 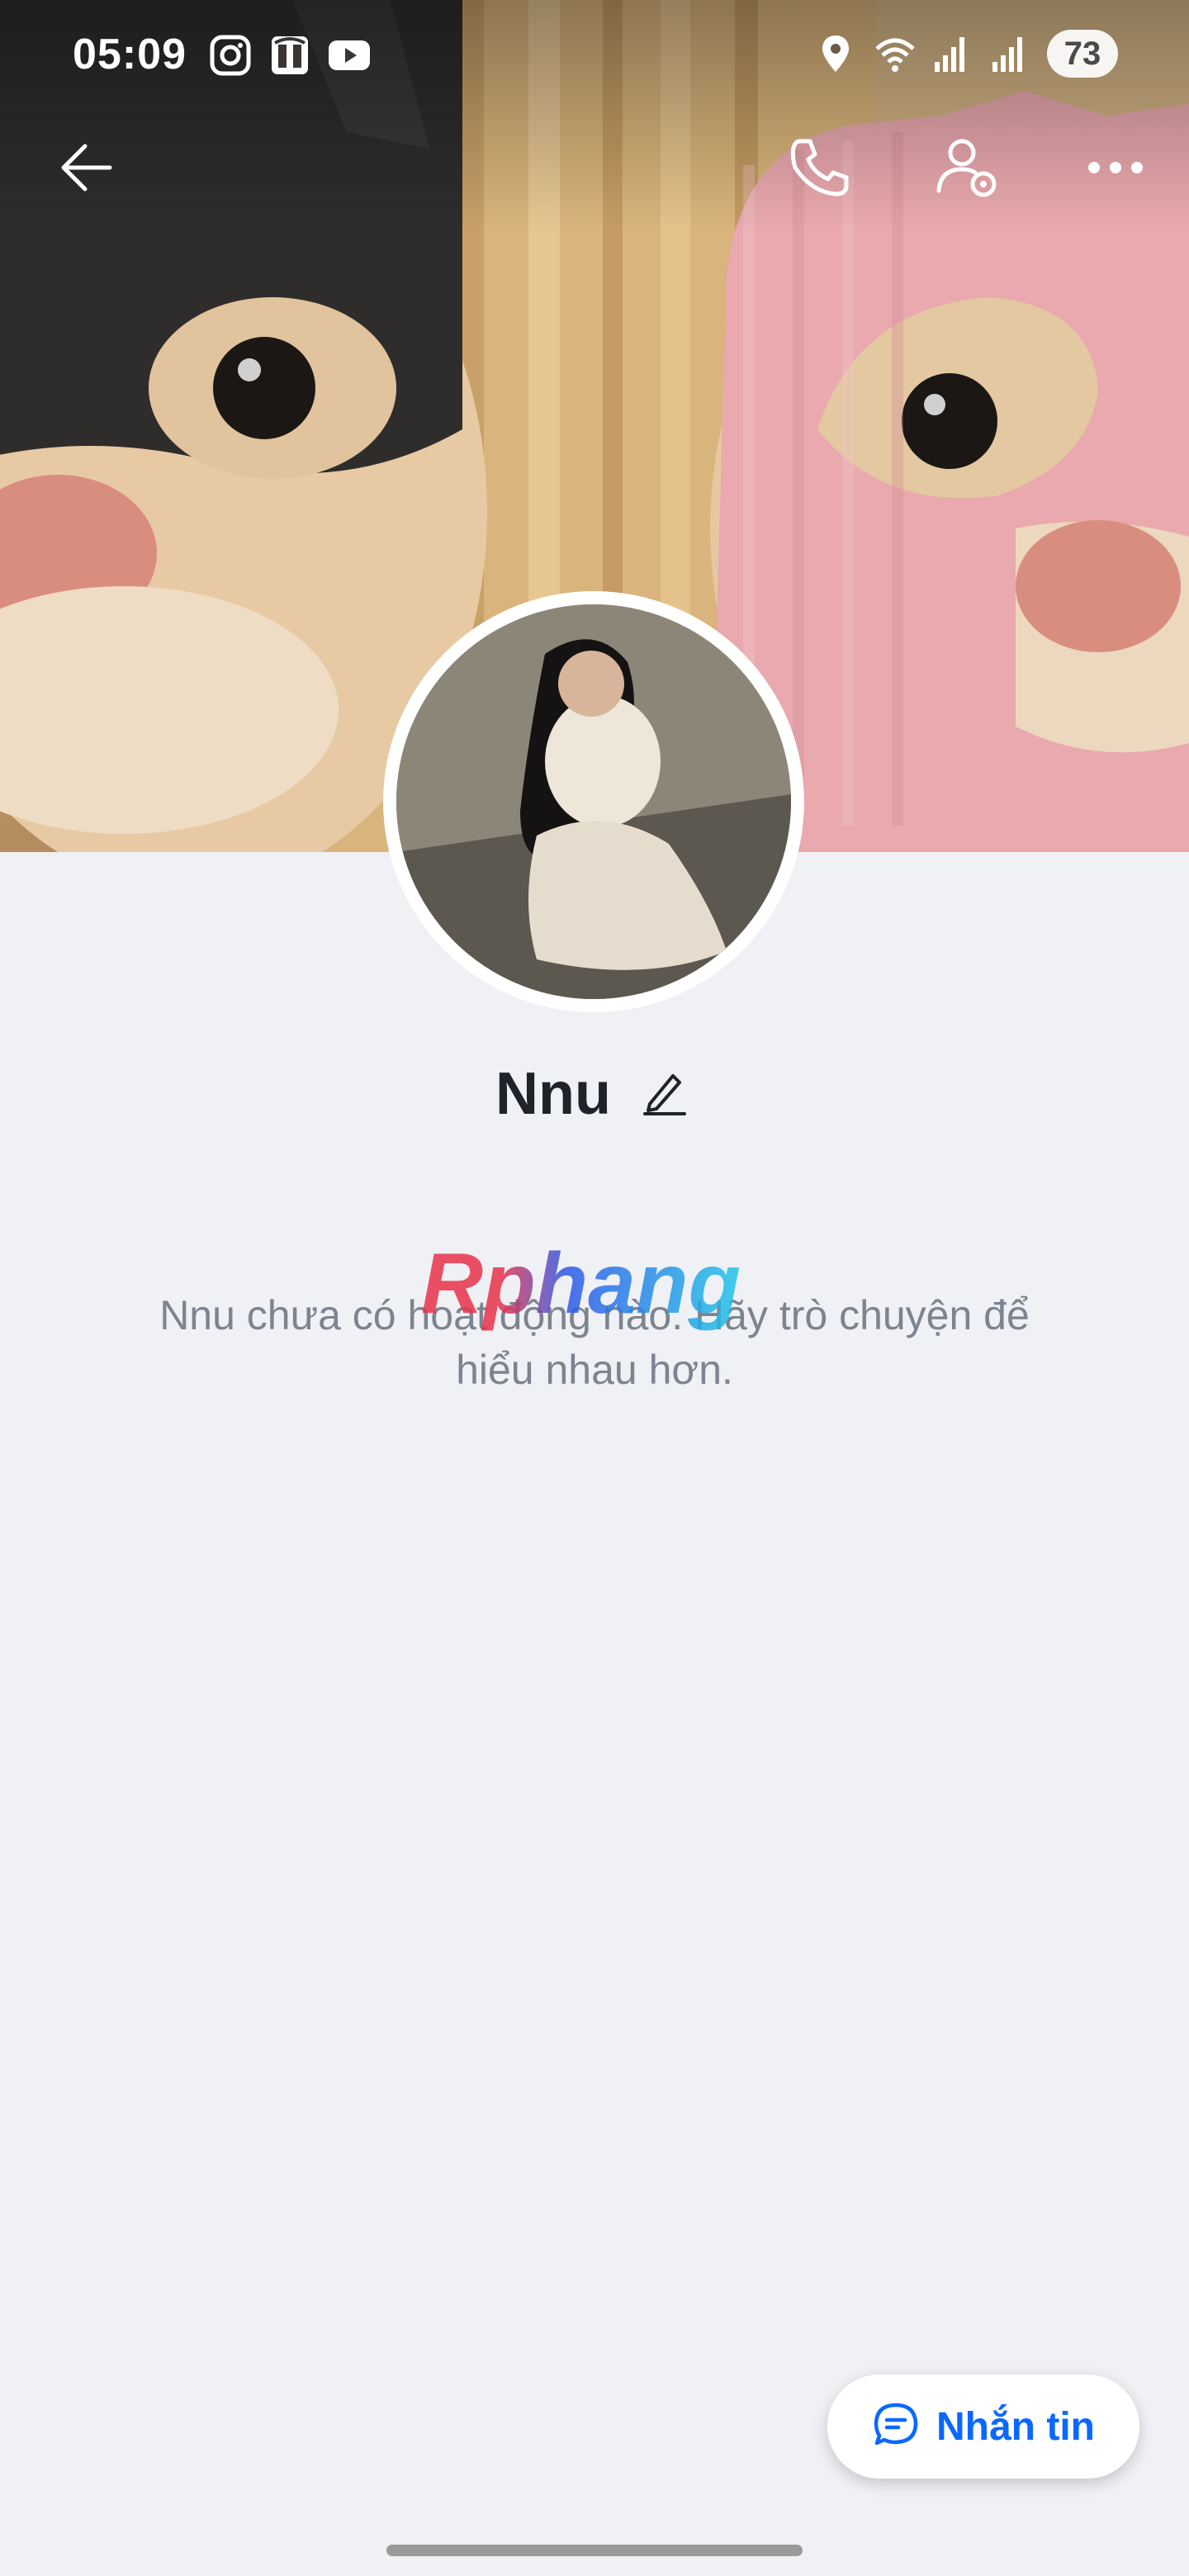 What do you see at coordinates (594, 54) in the screenshot?
I see `status-bar: 05:09 73` at bounding box center [594, 54].